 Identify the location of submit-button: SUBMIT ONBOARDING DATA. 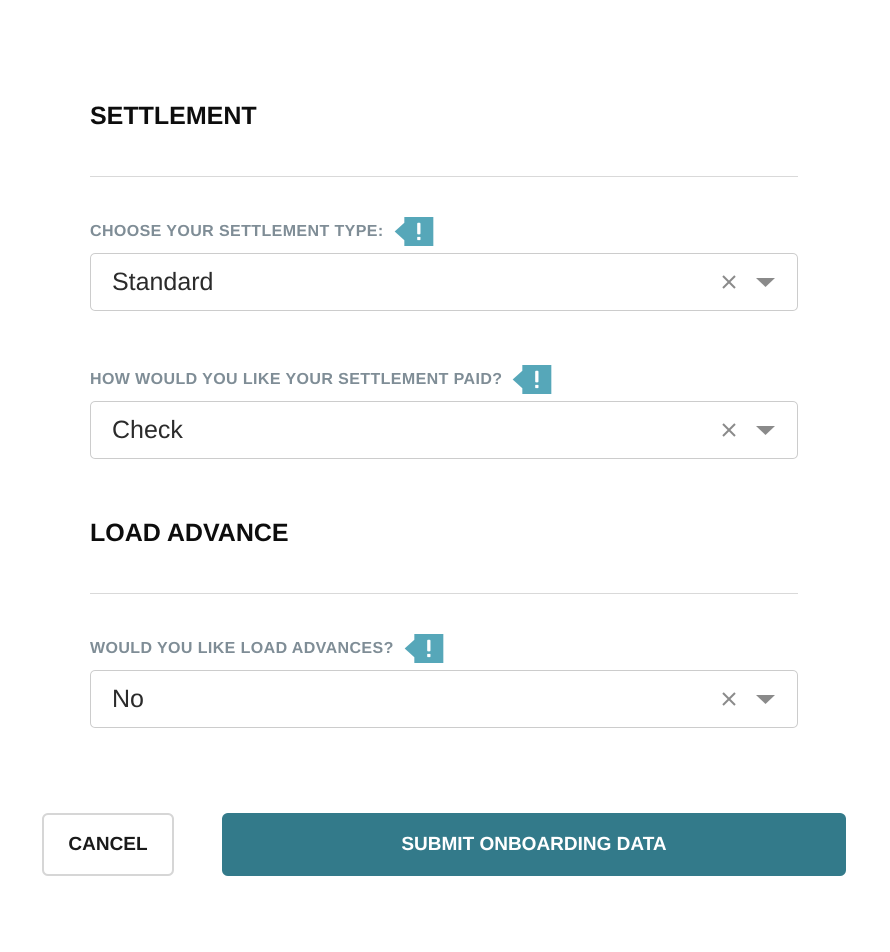
(534, 844).